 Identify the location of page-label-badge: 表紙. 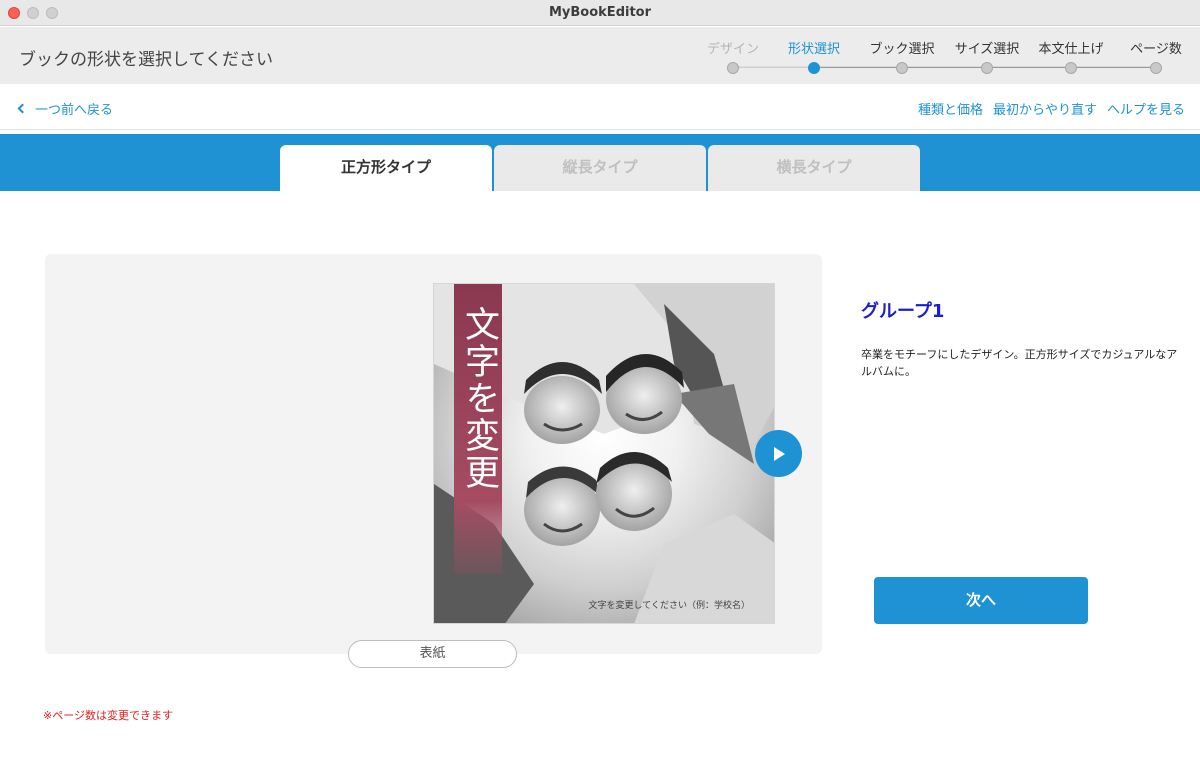
(432, 654).